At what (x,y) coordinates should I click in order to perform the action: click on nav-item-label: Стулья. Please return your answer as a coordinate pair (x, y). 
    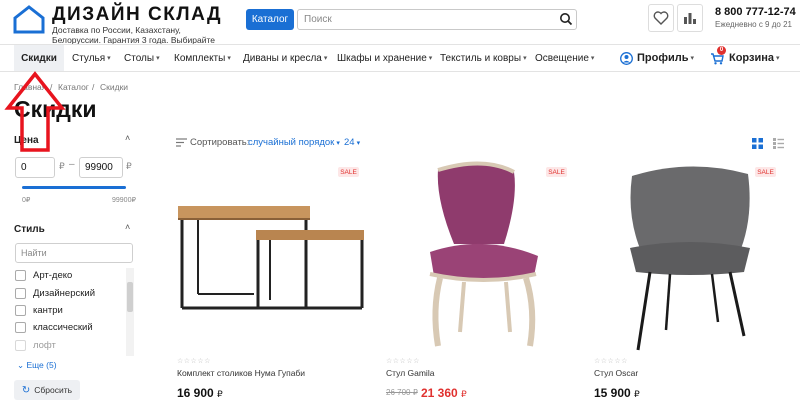
    Looking at the image, I should click on (89, 58).